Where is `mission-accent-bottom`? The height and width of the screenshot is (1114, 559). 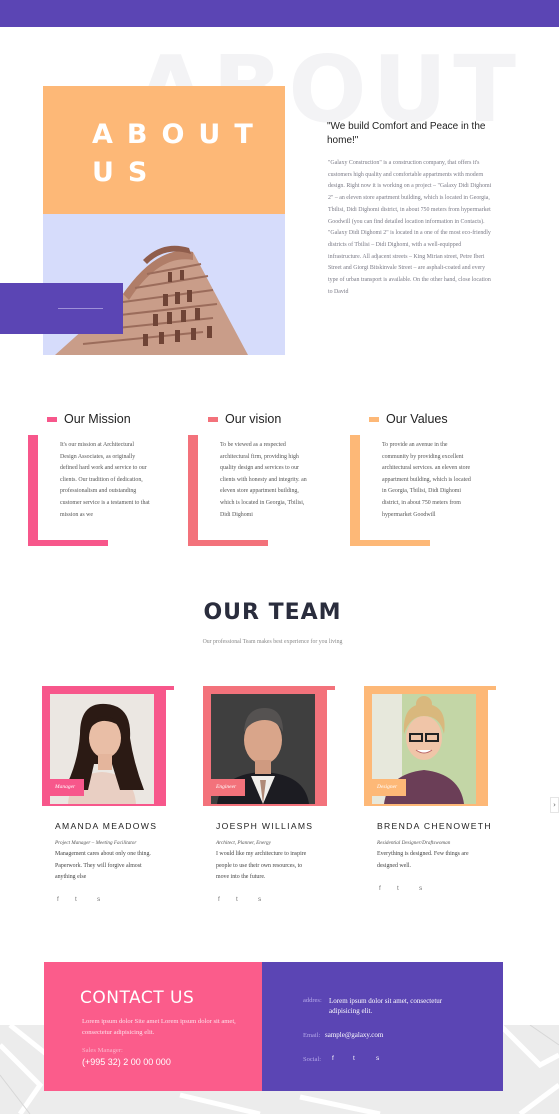 mission-accent-bottom is located at coordinates (68, 543).